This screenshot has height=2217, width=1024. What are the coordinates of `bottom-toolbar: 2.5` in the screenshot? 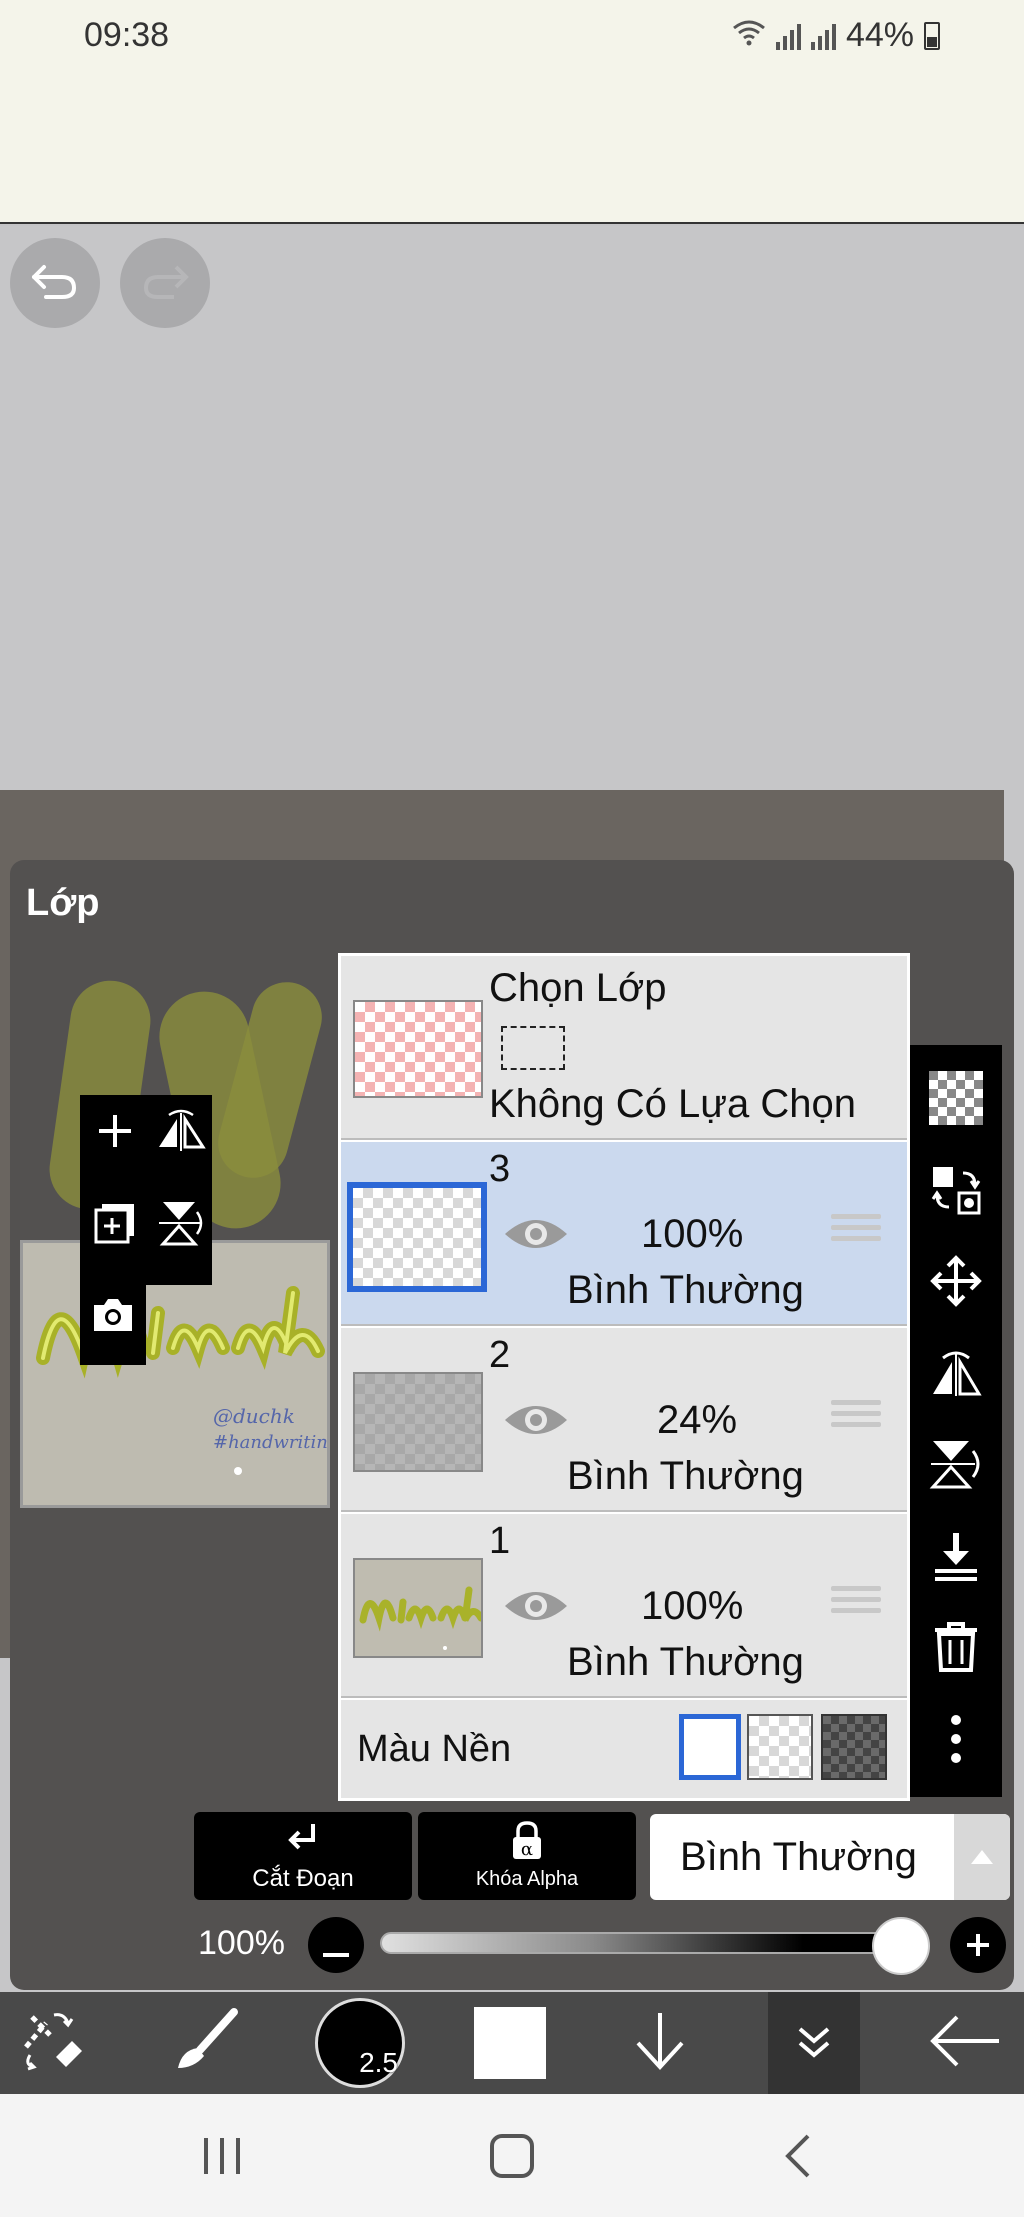 It's located at (512, 2043).